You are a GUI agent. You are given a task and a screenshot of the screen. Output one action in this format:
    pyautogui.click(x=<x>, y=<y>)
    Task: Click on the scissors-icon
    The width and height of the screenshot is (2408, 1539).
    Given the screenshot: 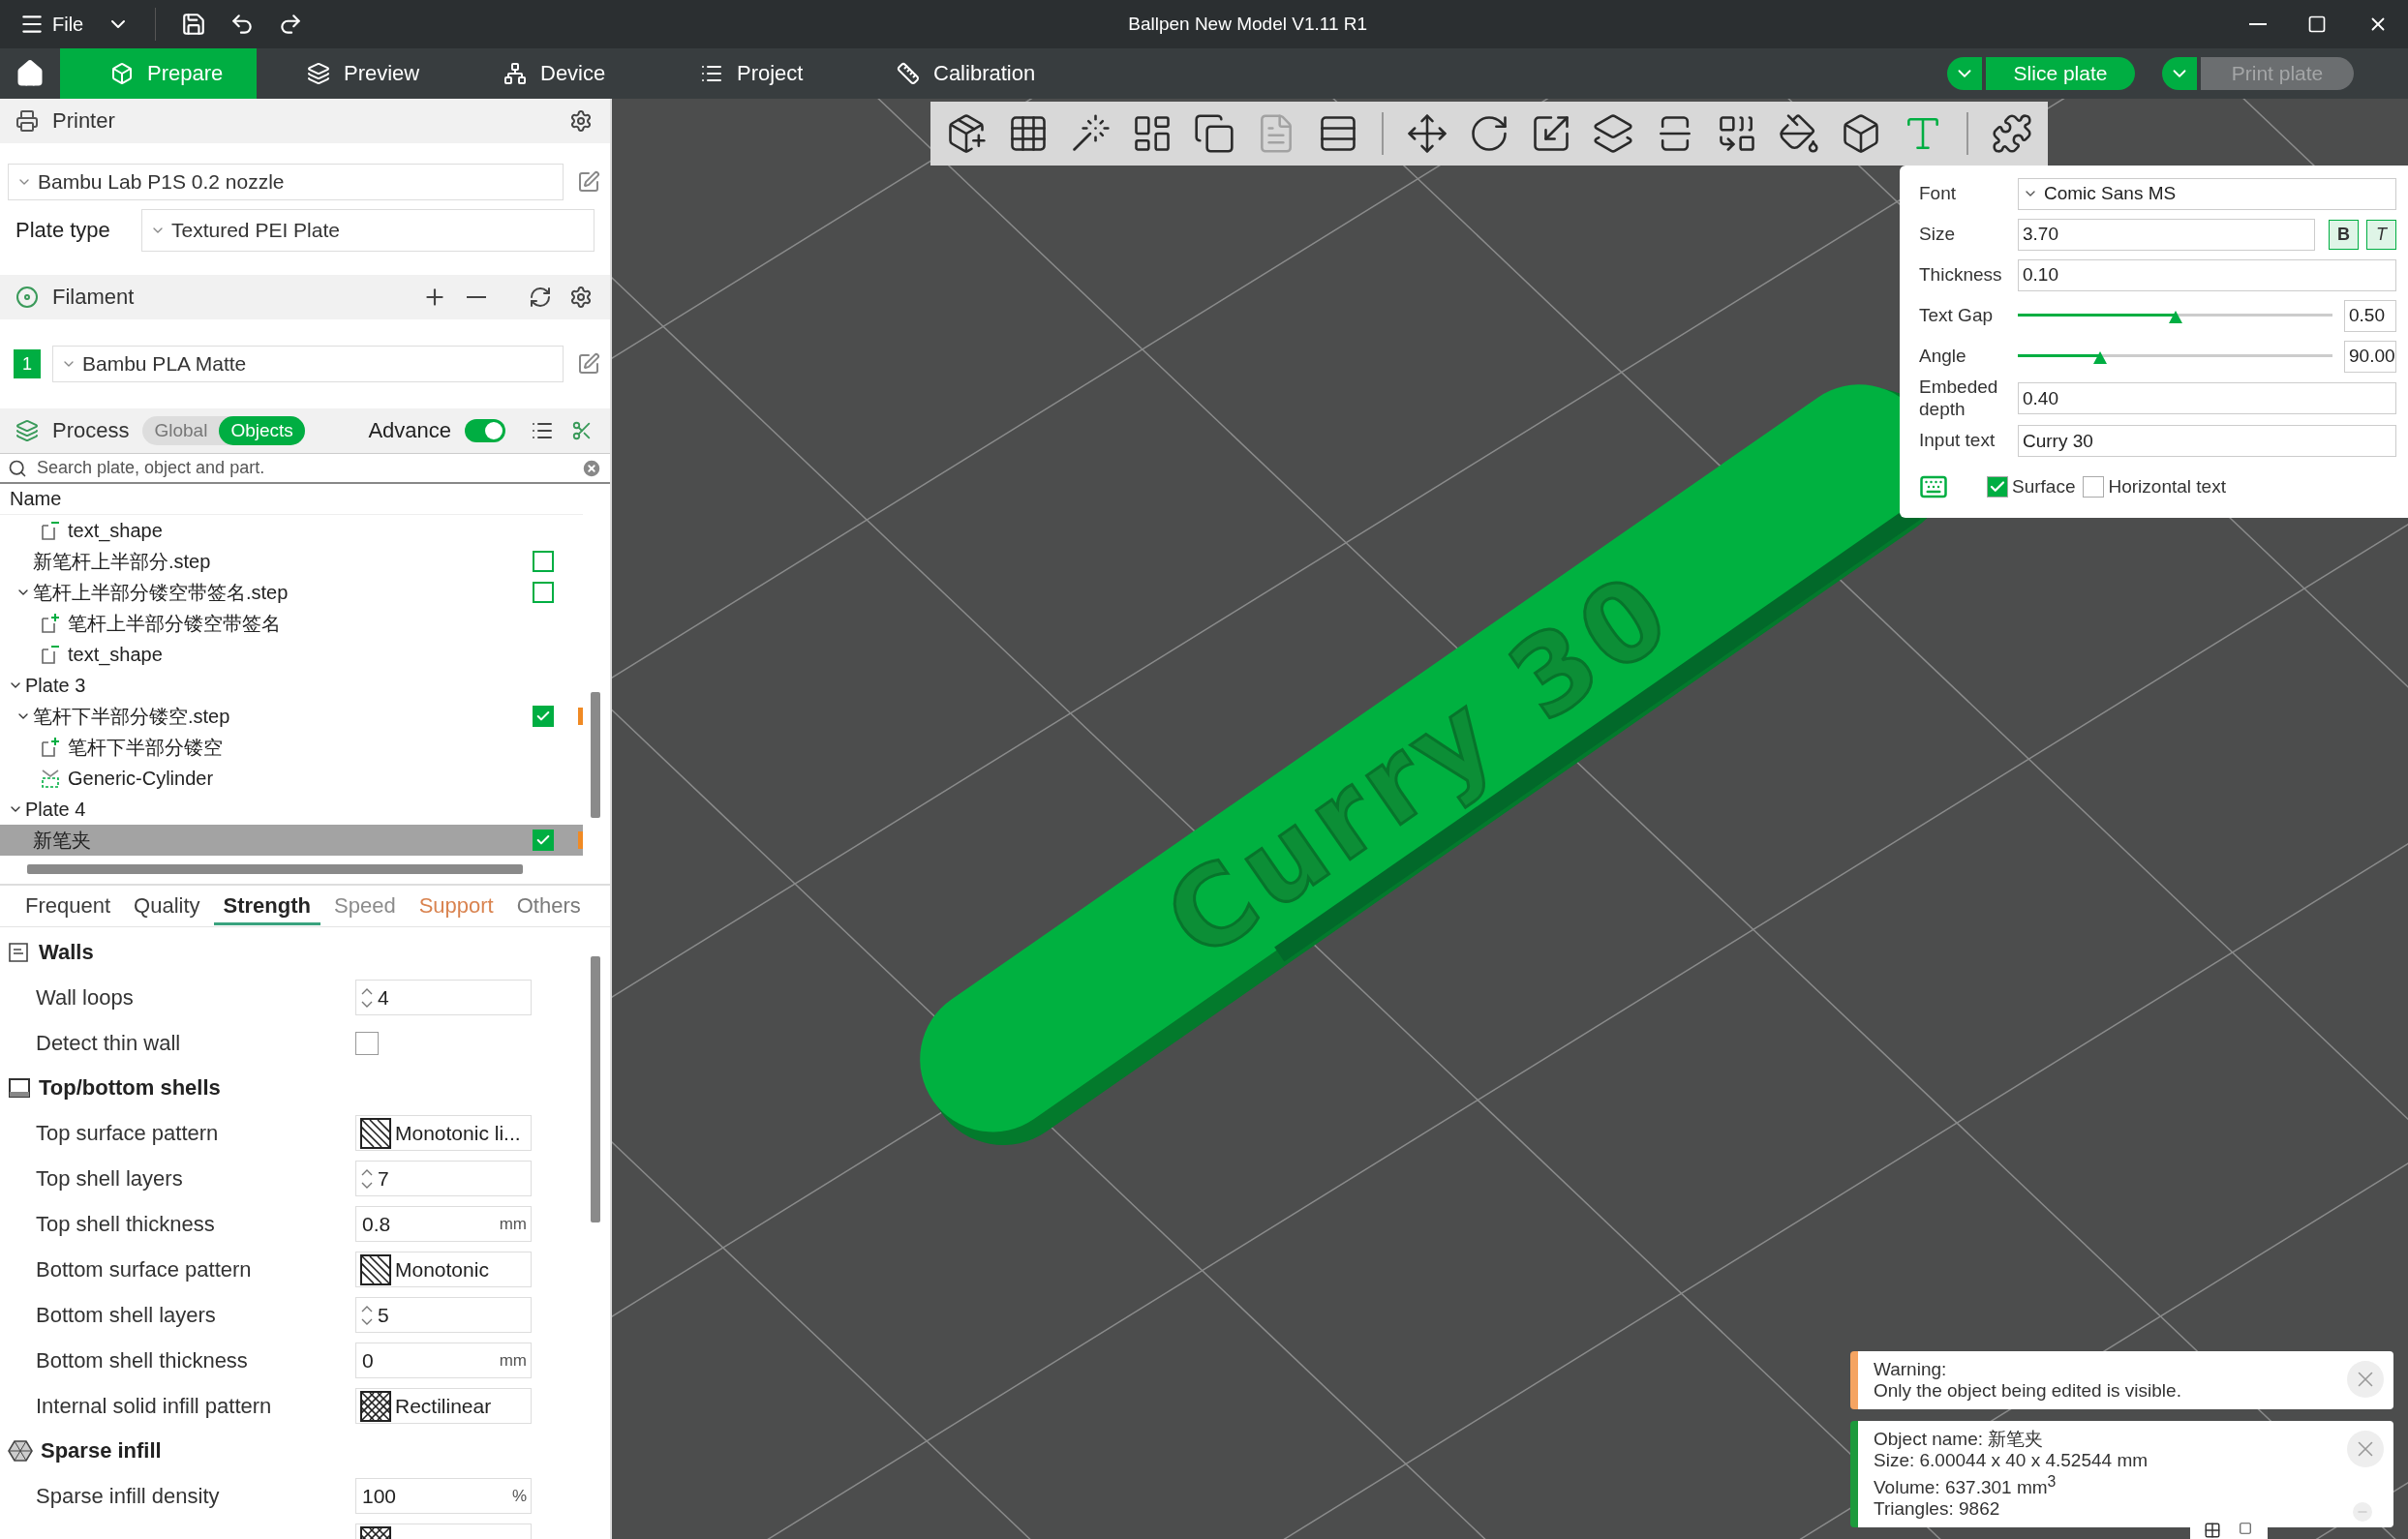 What is the action you would take?
    pyautogui.click(x=582, y=431)
    